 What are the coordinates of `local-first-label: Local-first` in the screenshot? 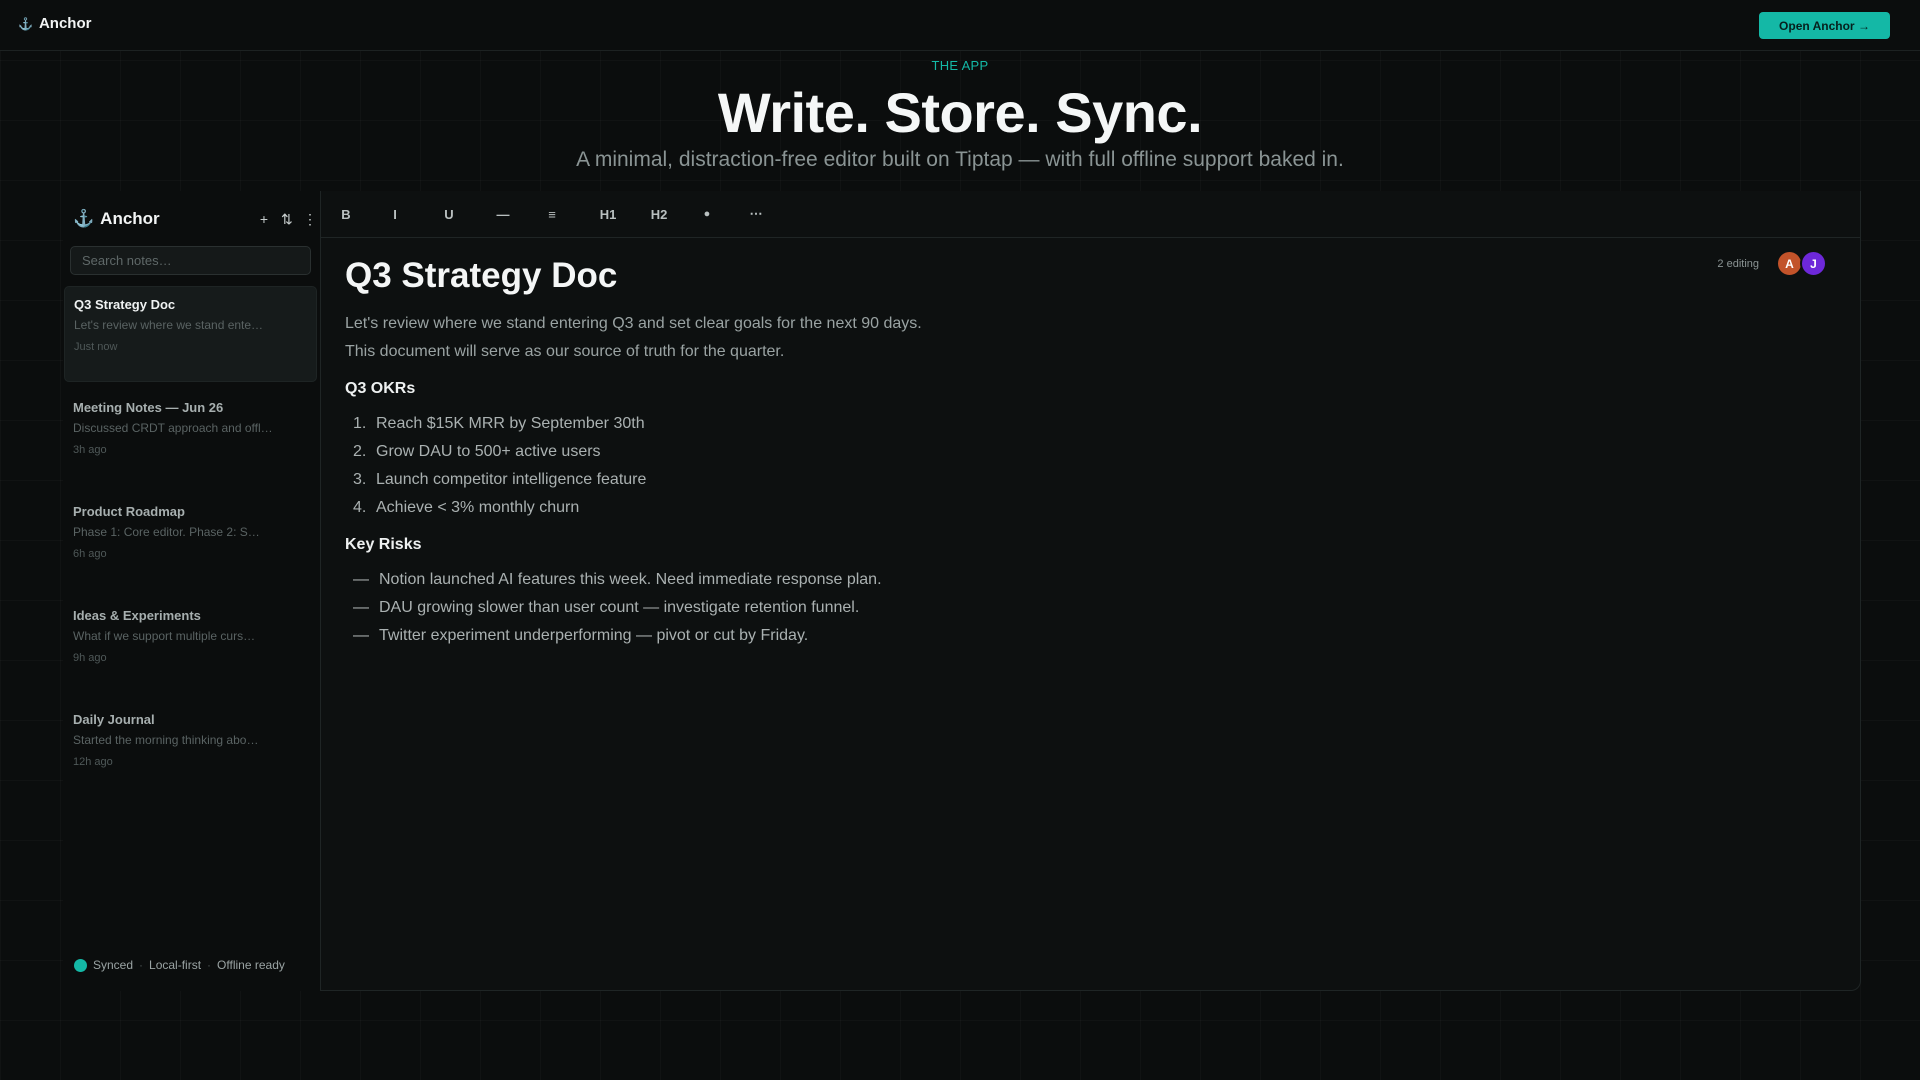 It's located at (175, 965).